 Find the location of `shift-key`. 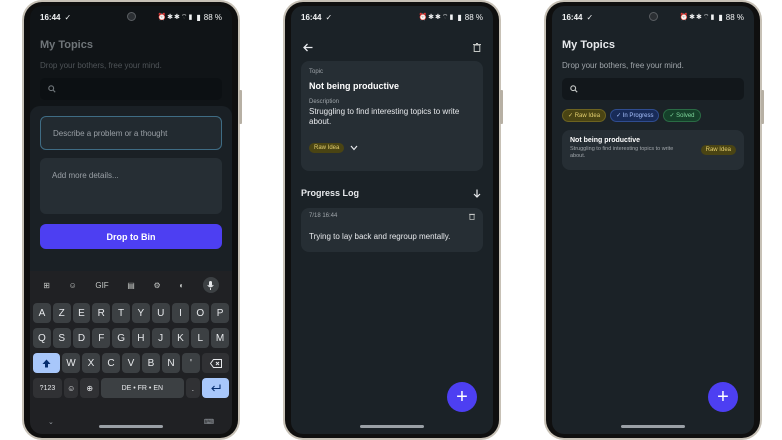

shift-key is located at coordinates (46, 363).